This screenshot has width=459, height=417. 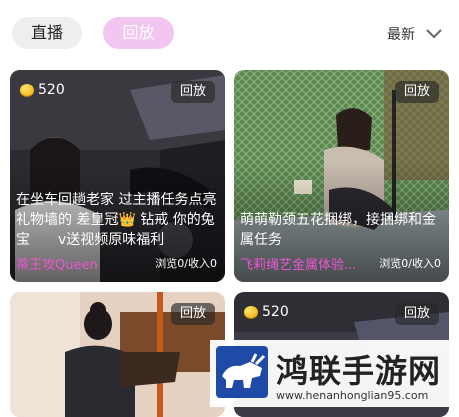 What do you see at coordinates (57, 263) in the screenshot?
I see `author-name: 蒂王攻Queen` at bounding box center [57, 263].